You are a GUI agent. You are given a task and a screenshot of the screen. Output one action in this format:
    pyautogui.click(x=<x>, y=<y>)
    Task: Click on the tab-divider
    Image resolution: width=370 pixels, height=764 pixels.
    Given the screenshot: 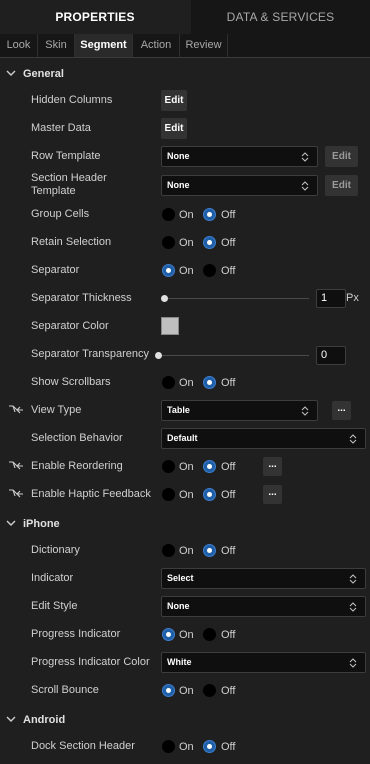 What is the action you would take?
    pyautogui.click(x=227, y=45)
    